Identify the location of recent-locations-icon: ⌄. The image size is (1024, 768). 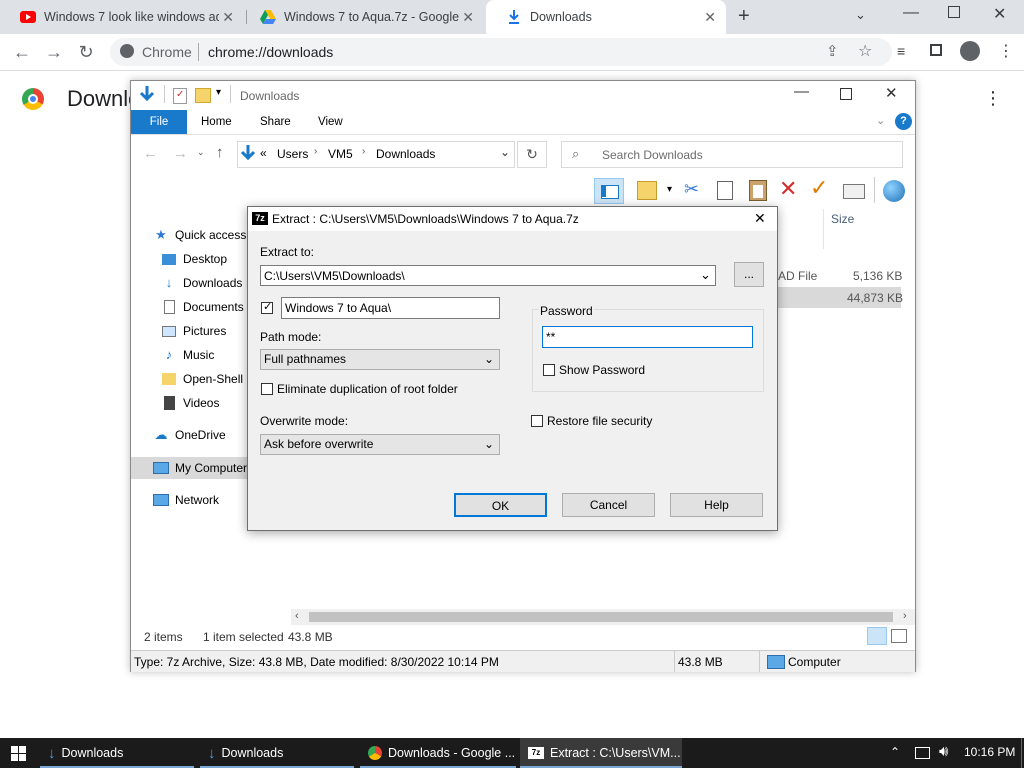
(201, 152).